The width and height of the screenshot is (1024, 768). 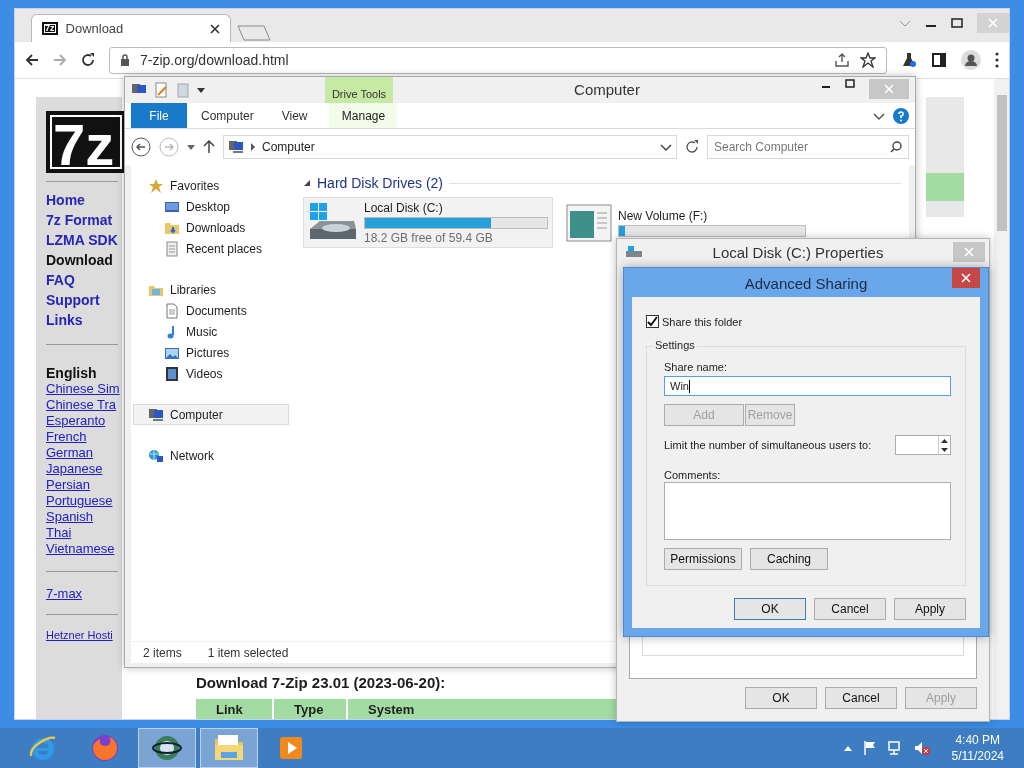 I want to click on up-icon, so click(x=209, y=147).